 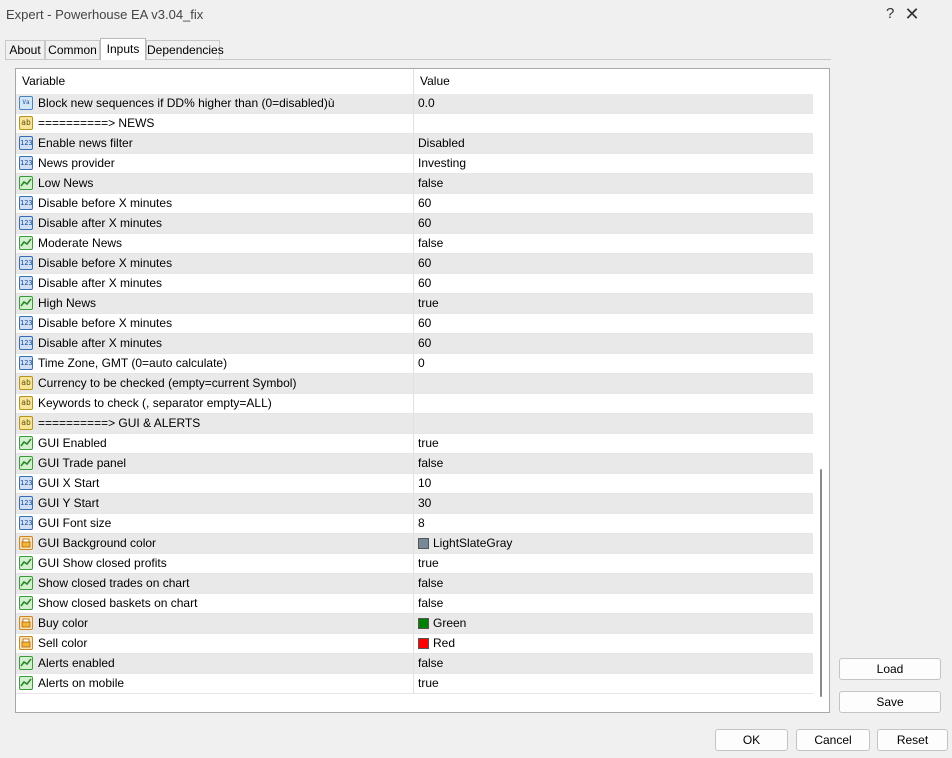 What do you see at coordinates (414, 244) in the screenshot?
I see `table-row: Moderate News false` at bounding box center [414, 244].